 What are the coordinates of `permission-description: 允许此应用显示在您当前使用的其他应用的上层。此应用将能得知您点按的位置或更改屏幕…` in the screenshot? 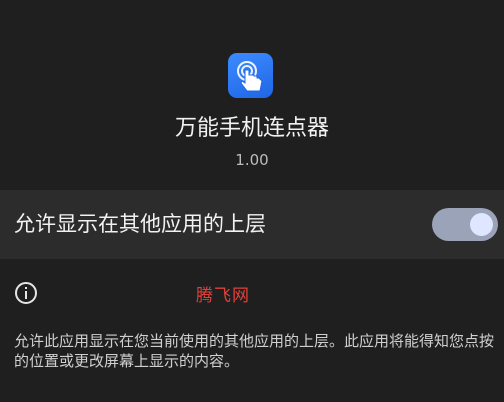 It's located at (254, 351).